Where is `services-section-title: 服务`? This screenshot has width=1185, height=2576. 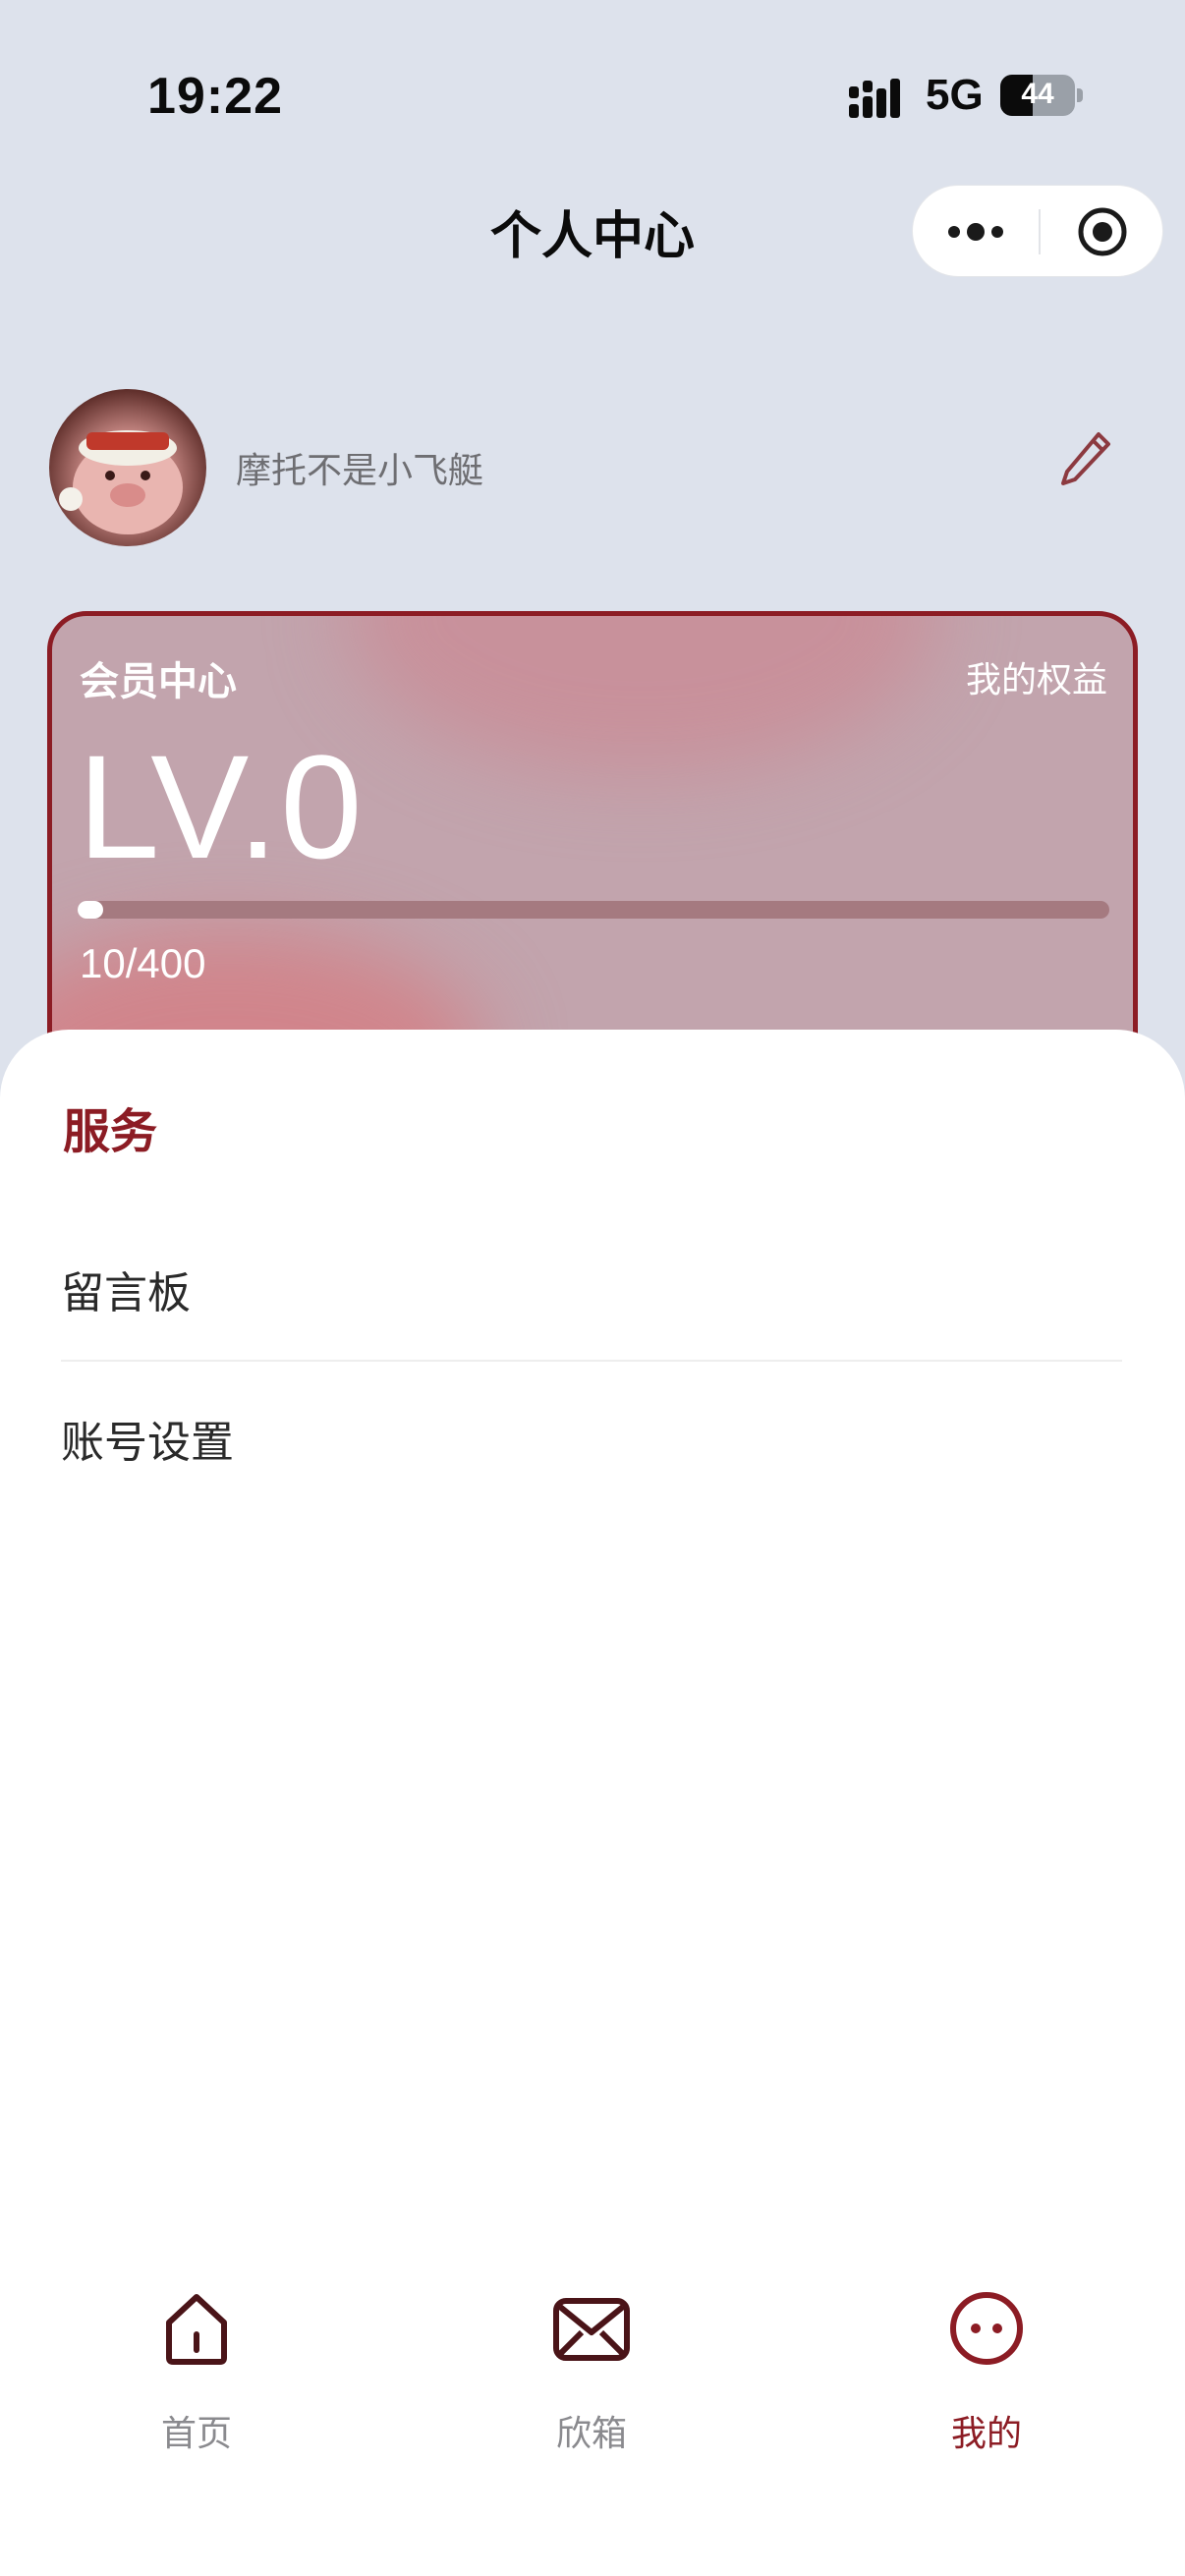
services-section-title: 服务 is located at coordinates (111, 1131).